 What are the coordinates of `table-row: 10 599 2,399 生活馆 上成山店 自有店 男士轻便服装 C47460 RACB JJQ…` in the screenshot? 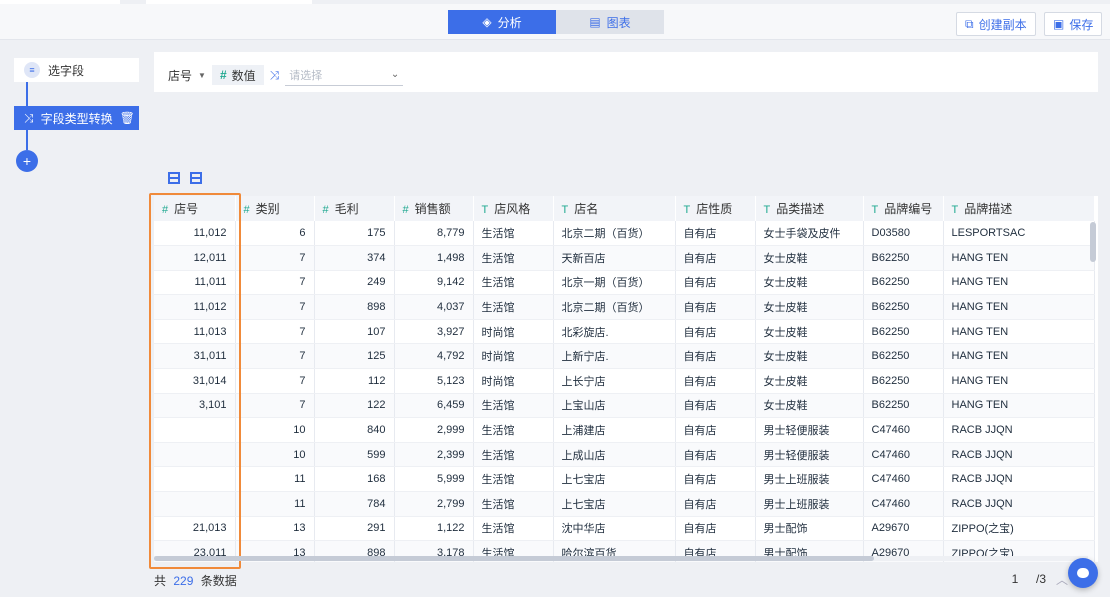 It's located at (624, 455).